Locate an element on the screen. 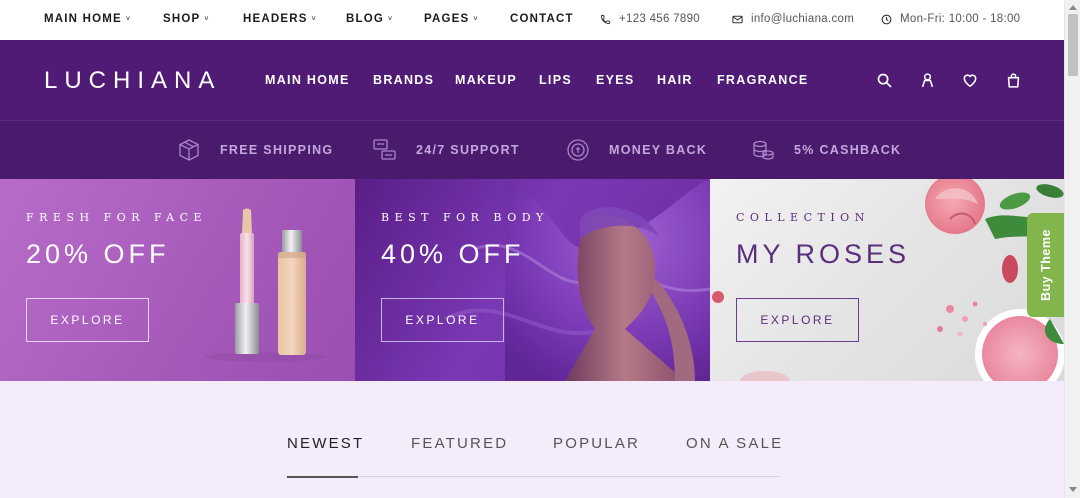 The width and height of the screenshot is (1080, 498). buy-theme-button: Buy Theme is located at coordinates (1046, 265).